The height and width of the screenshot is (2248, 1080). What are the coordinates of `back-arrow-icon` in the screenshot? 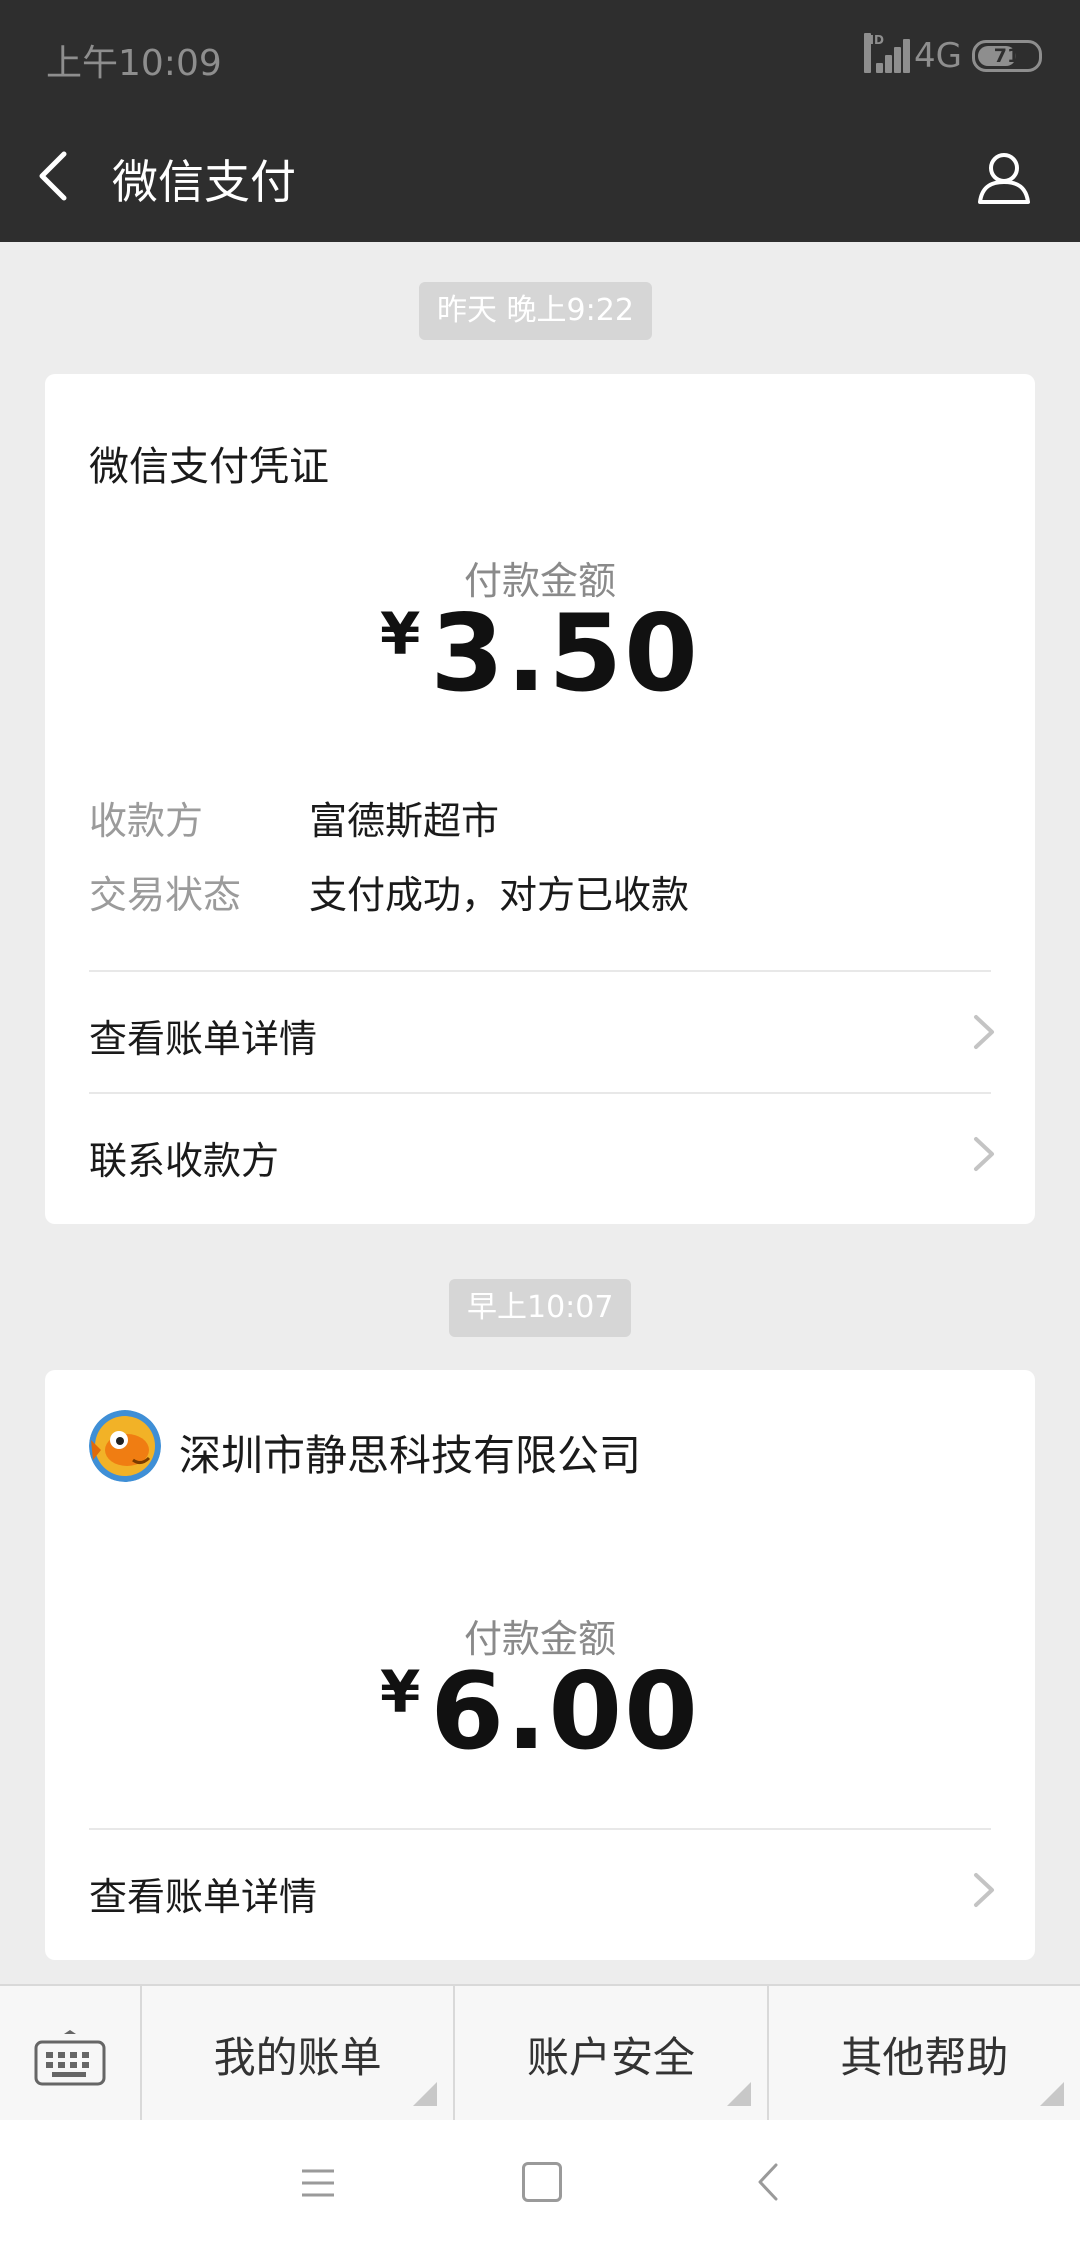 It's located at (54, 176).